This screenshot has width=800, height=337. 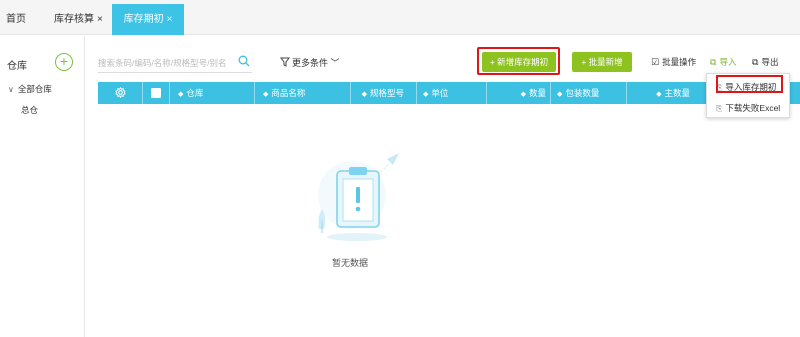 I want to click on sidebar-title: 仓库, so click(x=17, y=66).